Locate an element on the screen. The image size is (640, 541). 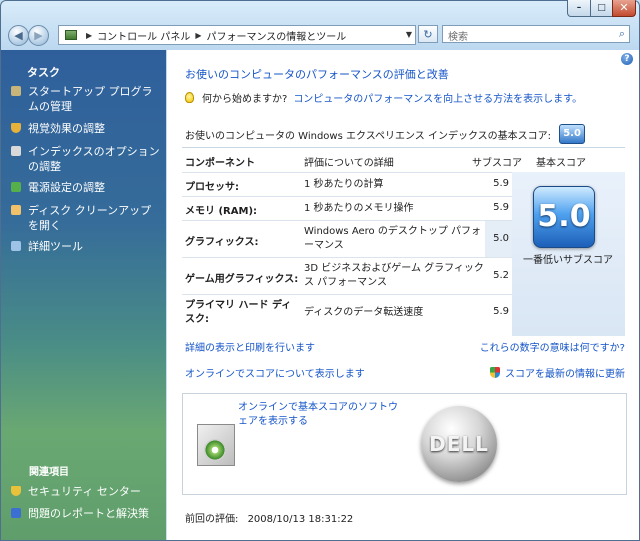
component-label: グラフィックス: is located at coordinates (222, 242).